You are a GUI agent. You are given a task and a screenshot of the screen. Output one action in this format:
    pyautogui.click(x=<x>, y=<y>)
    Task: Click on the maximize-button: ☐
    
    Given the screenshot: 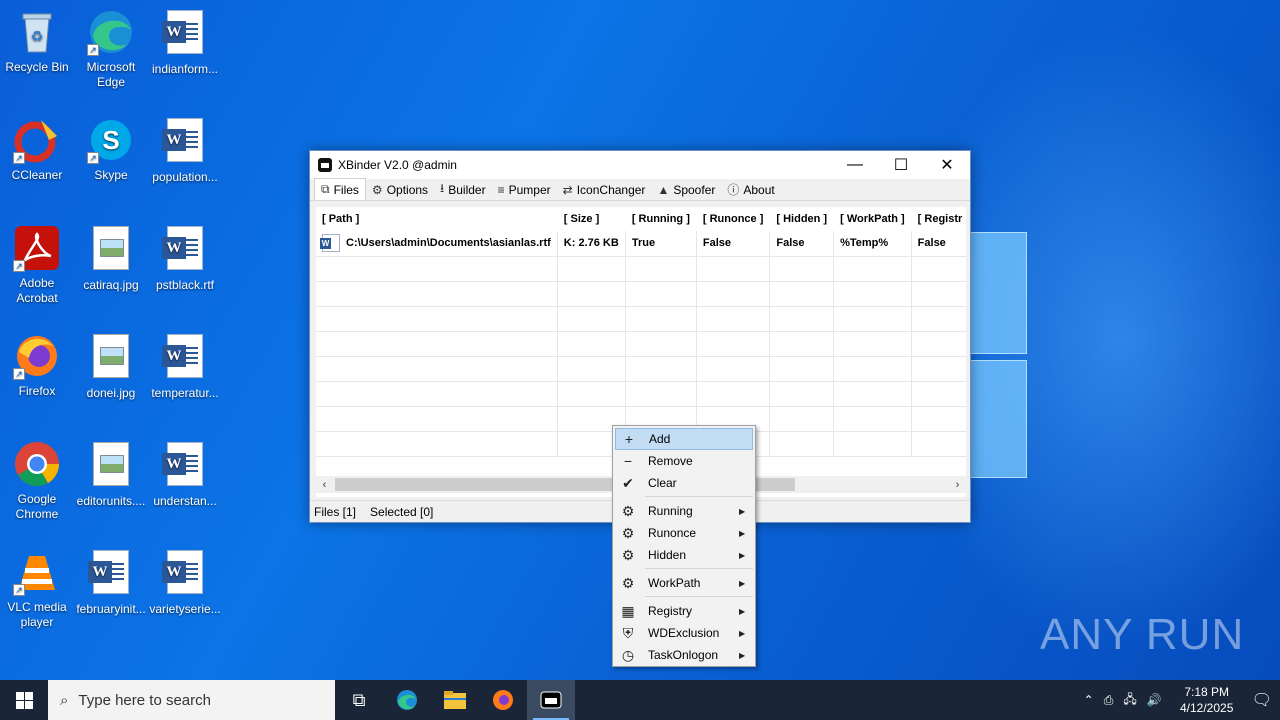 What is the action you would take?
    pyautogui.click(x=901, y=165)
    